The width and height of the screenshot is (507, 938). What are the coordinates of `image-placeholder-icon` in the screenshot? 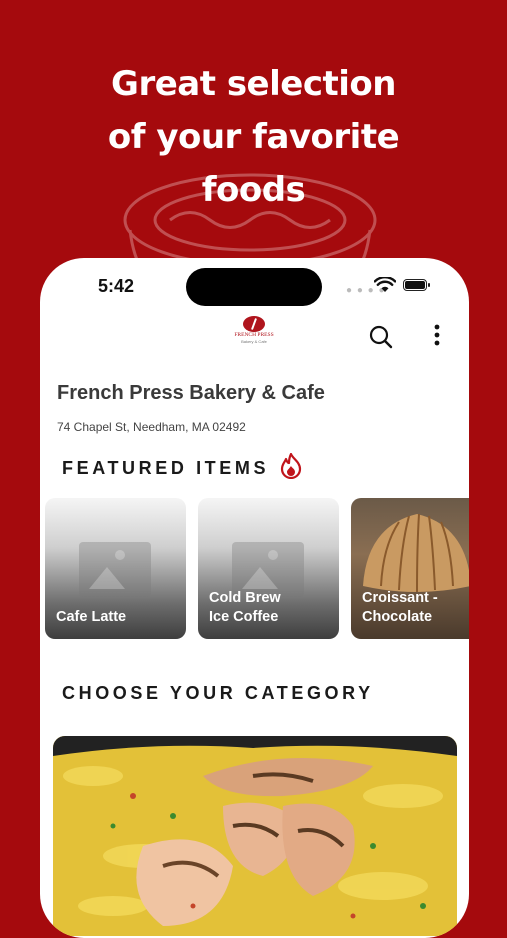 It's located at (115, 569).